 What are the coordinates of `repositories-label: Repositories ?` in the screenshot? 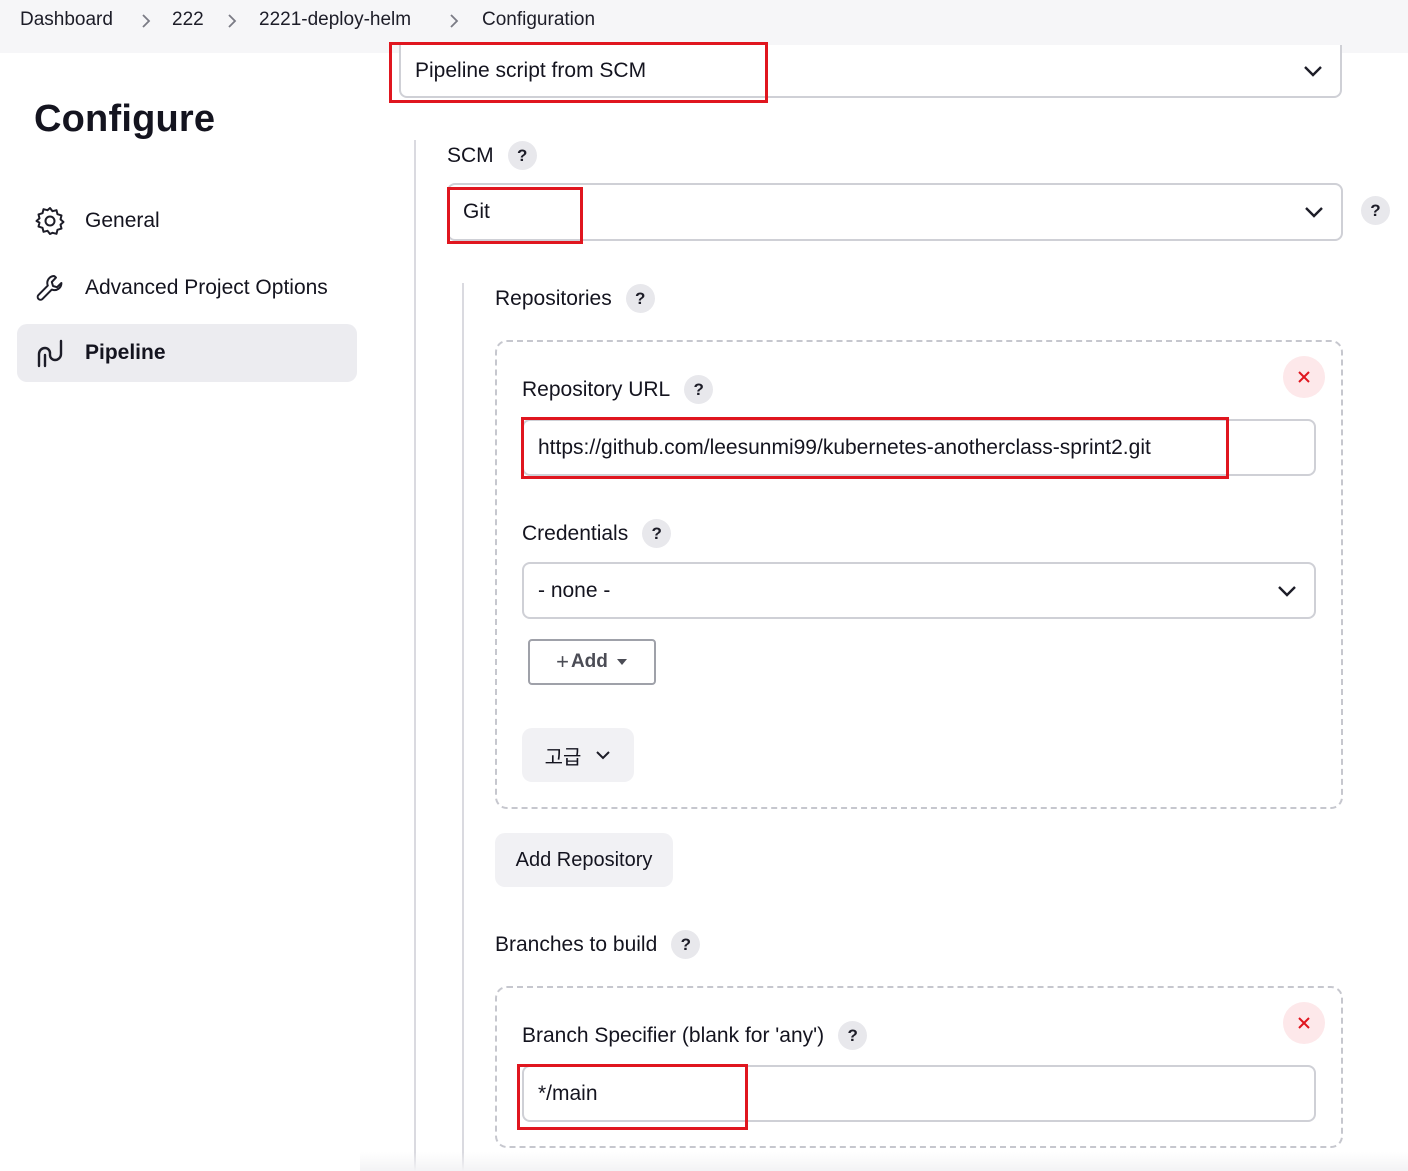 It's located at (575, 298).